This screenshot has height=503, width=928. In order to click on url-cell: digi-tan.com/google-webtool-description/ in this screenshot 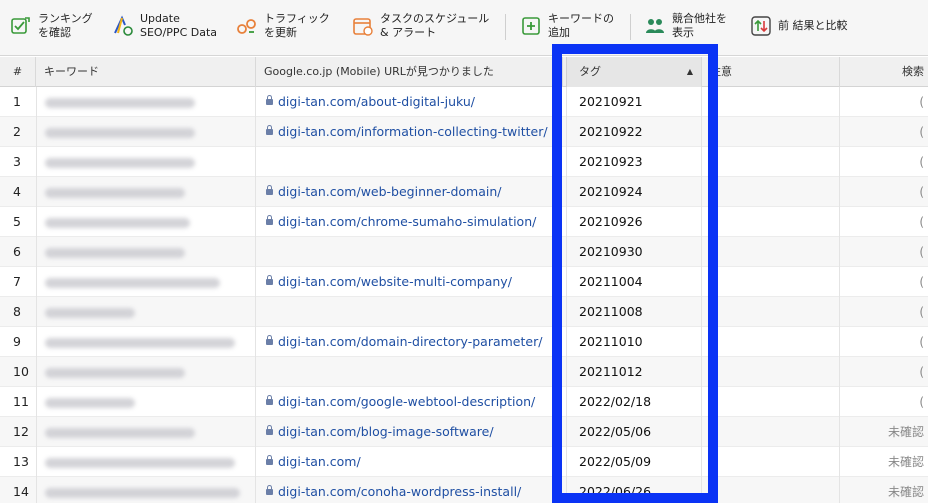, I will do `click(409, 402)`.